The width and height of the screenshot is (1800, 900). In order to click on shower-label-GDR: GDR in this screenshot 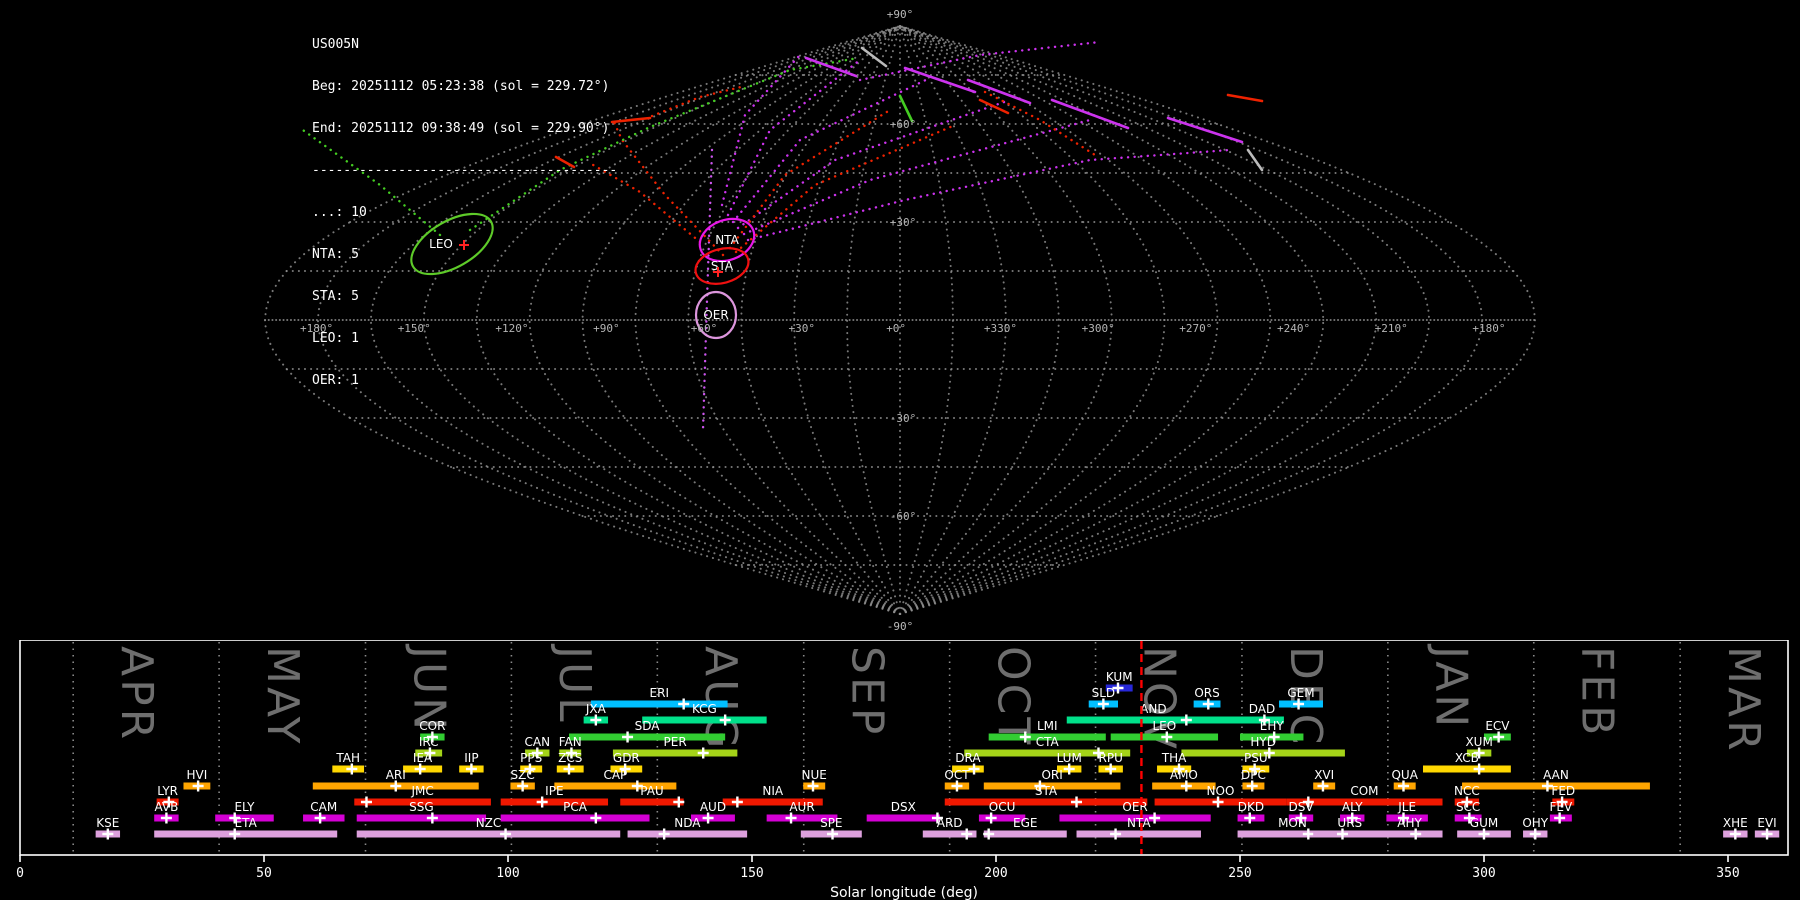, I will do `click(626, 758)`.